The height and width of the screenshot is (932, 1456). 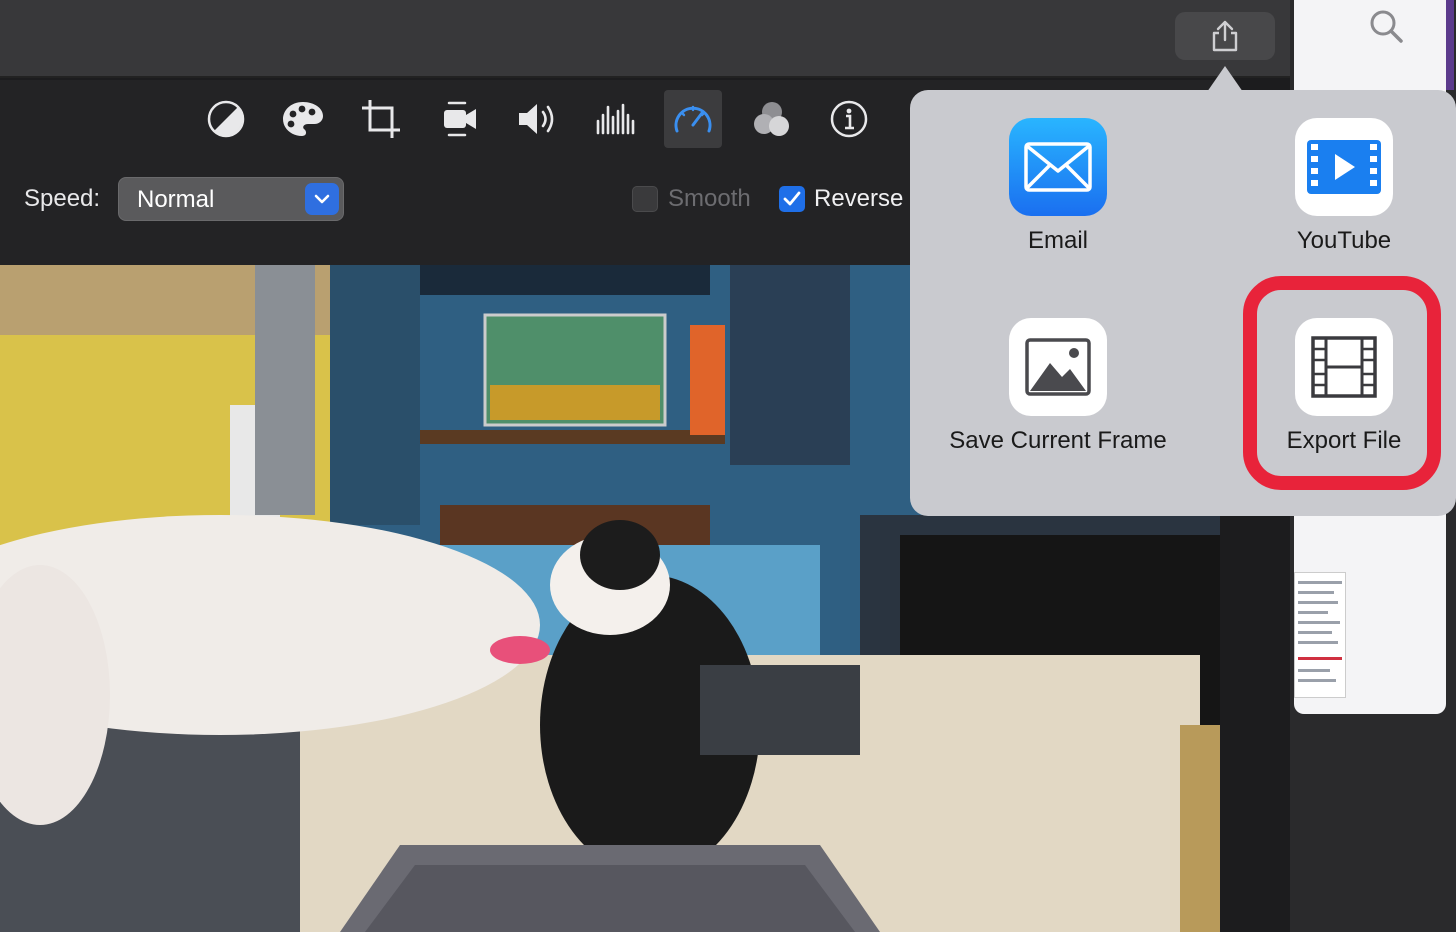 What do you see at coordinates (176, 199) in the screenshot?
I see `speed-value: Normal` at bounding box center [176, 199].